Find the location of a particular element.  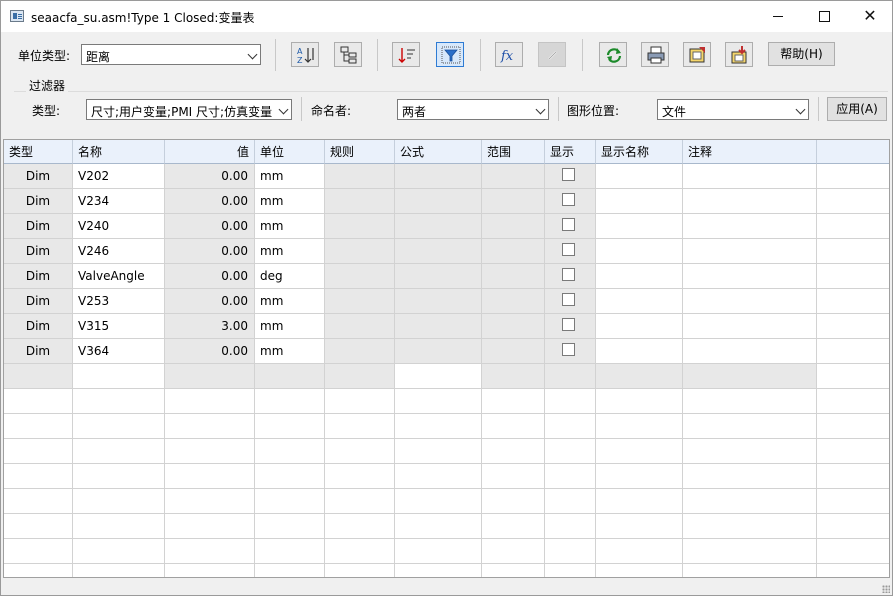

minimize-button is located at coordinates (778, 16).